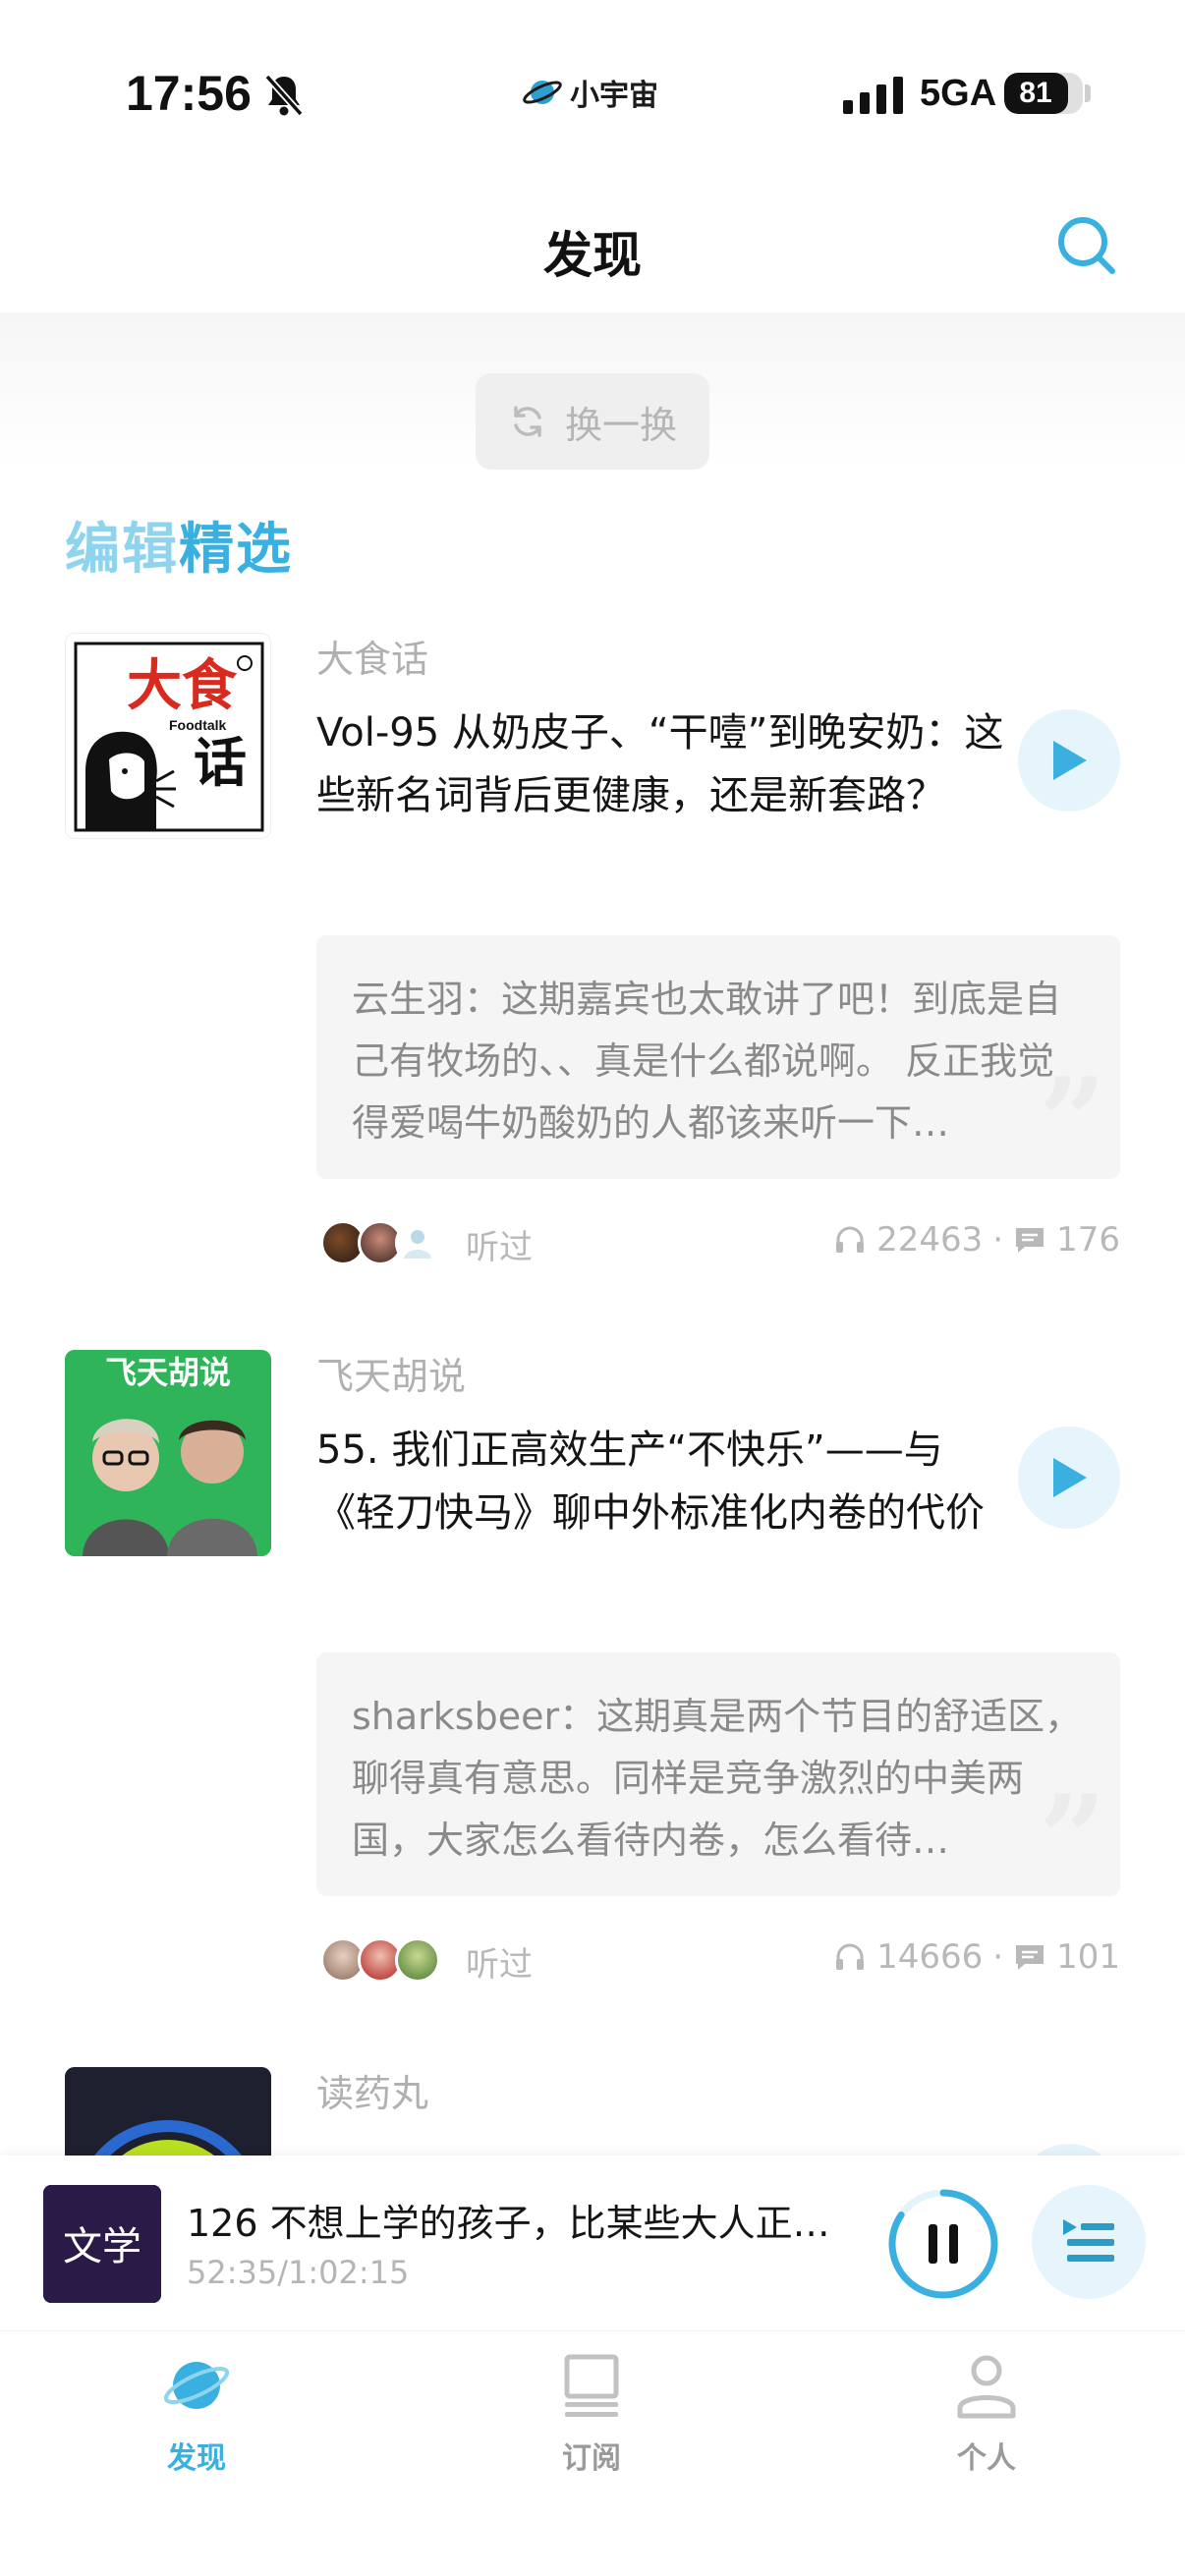 This screenshot has width=1185, height=2576. I want to click on battery-level: 81, so click(1035, 93).